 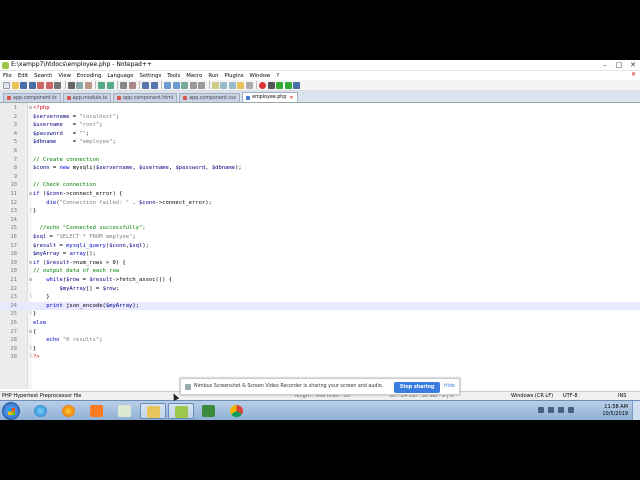 I want to click on menu-view: View, so click(x=64, y=76).